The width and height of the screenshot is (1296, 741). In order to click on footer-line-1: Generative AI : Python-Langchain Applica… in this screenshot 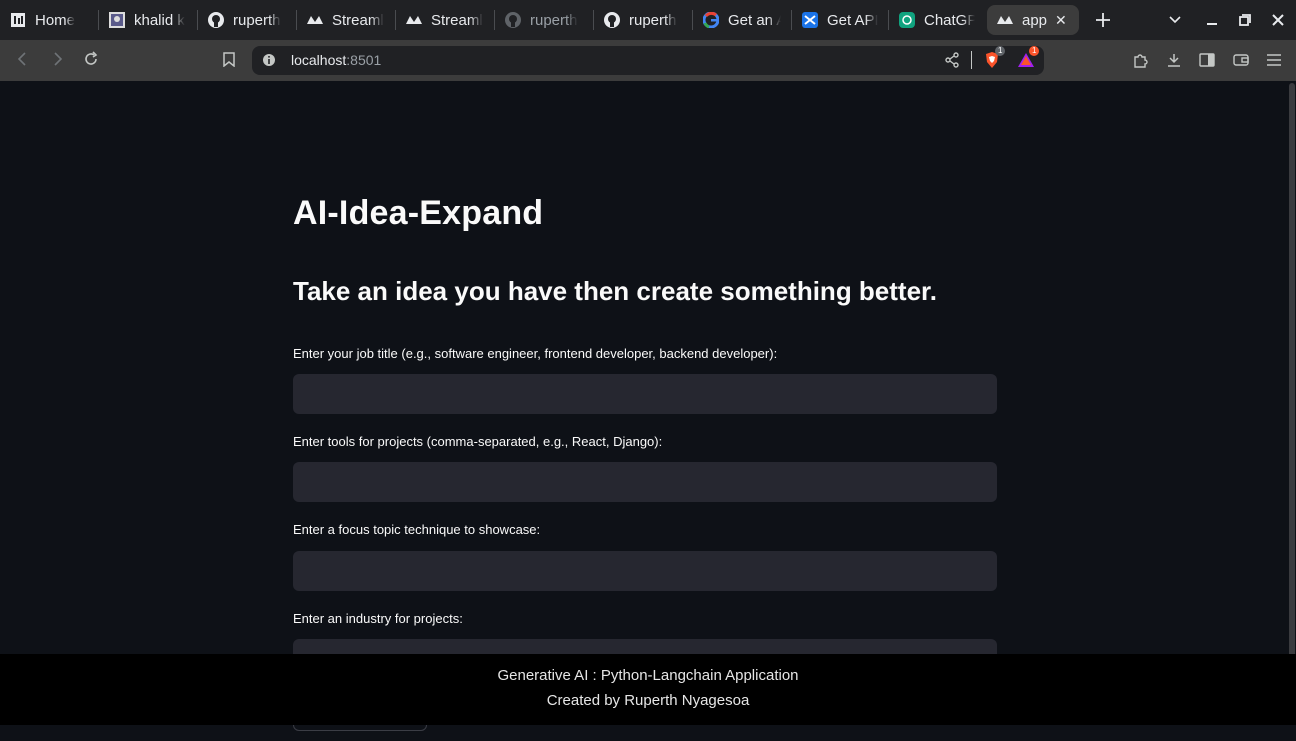, I will do `click(648, 675)`.